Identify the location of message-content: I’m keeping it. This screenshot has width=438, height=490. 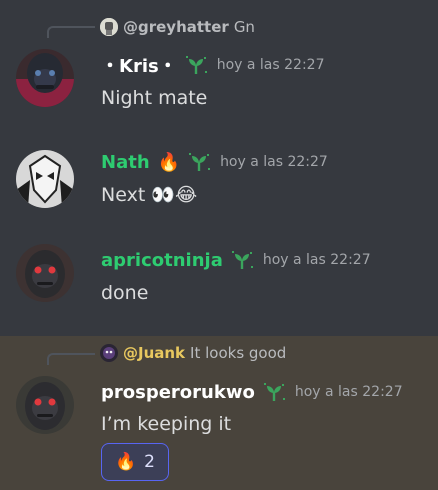
(166, 424).